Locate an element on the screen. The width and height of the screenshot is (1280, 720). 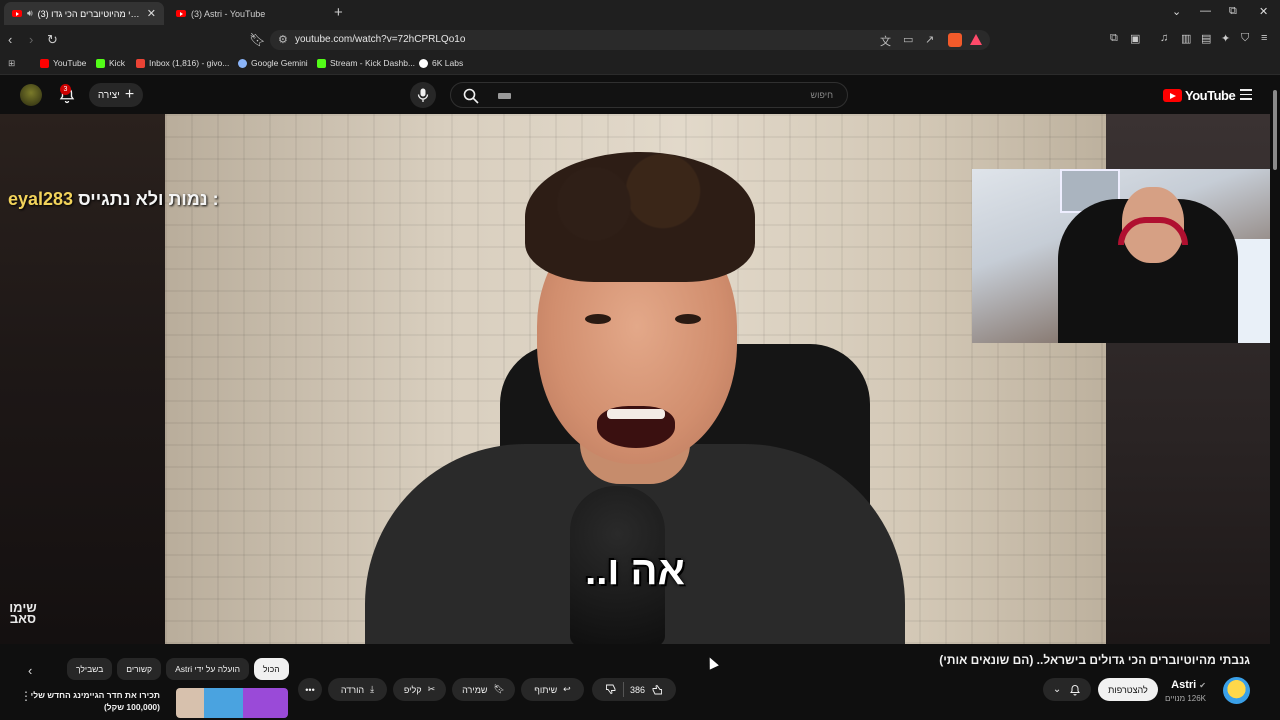
youtube-logo: YouTube is located at coordinates (1199, 95).